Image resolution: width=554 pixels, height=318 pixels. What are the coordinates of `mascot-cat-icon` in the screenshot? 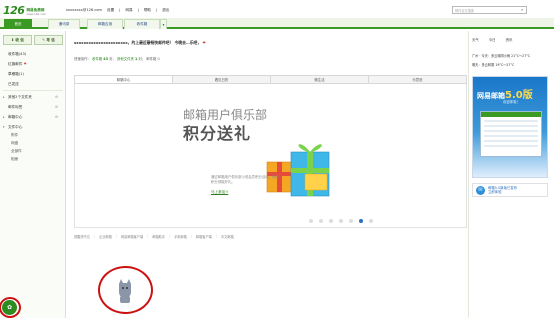 It's located at (125, 291).